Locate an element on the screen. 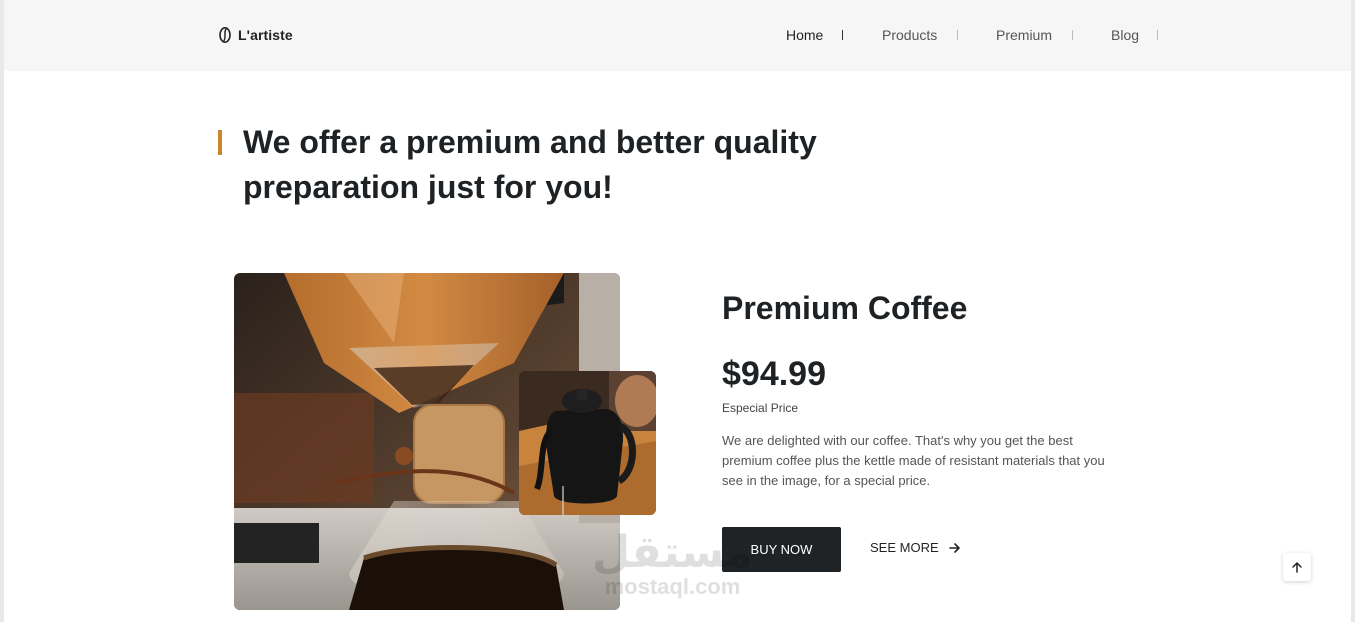 Image resolution: width=1355 pixels, height=622 pixels. see-more-label: SEE MORE is located at coordinates (904, 547).